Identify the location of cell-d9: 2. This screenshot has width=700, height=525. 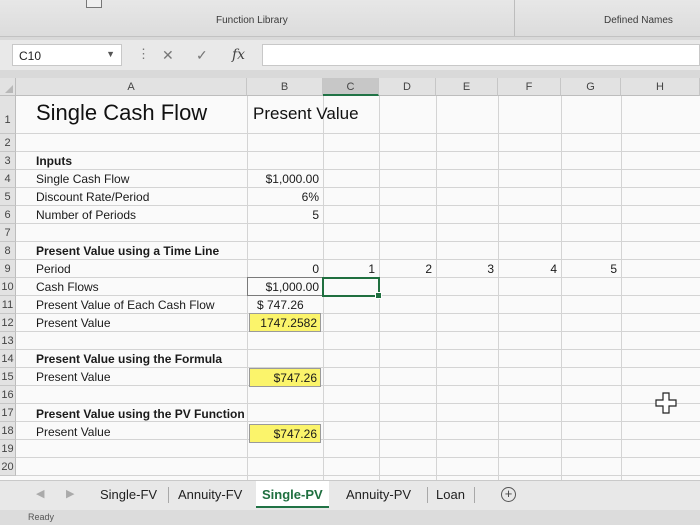
(406, 269).